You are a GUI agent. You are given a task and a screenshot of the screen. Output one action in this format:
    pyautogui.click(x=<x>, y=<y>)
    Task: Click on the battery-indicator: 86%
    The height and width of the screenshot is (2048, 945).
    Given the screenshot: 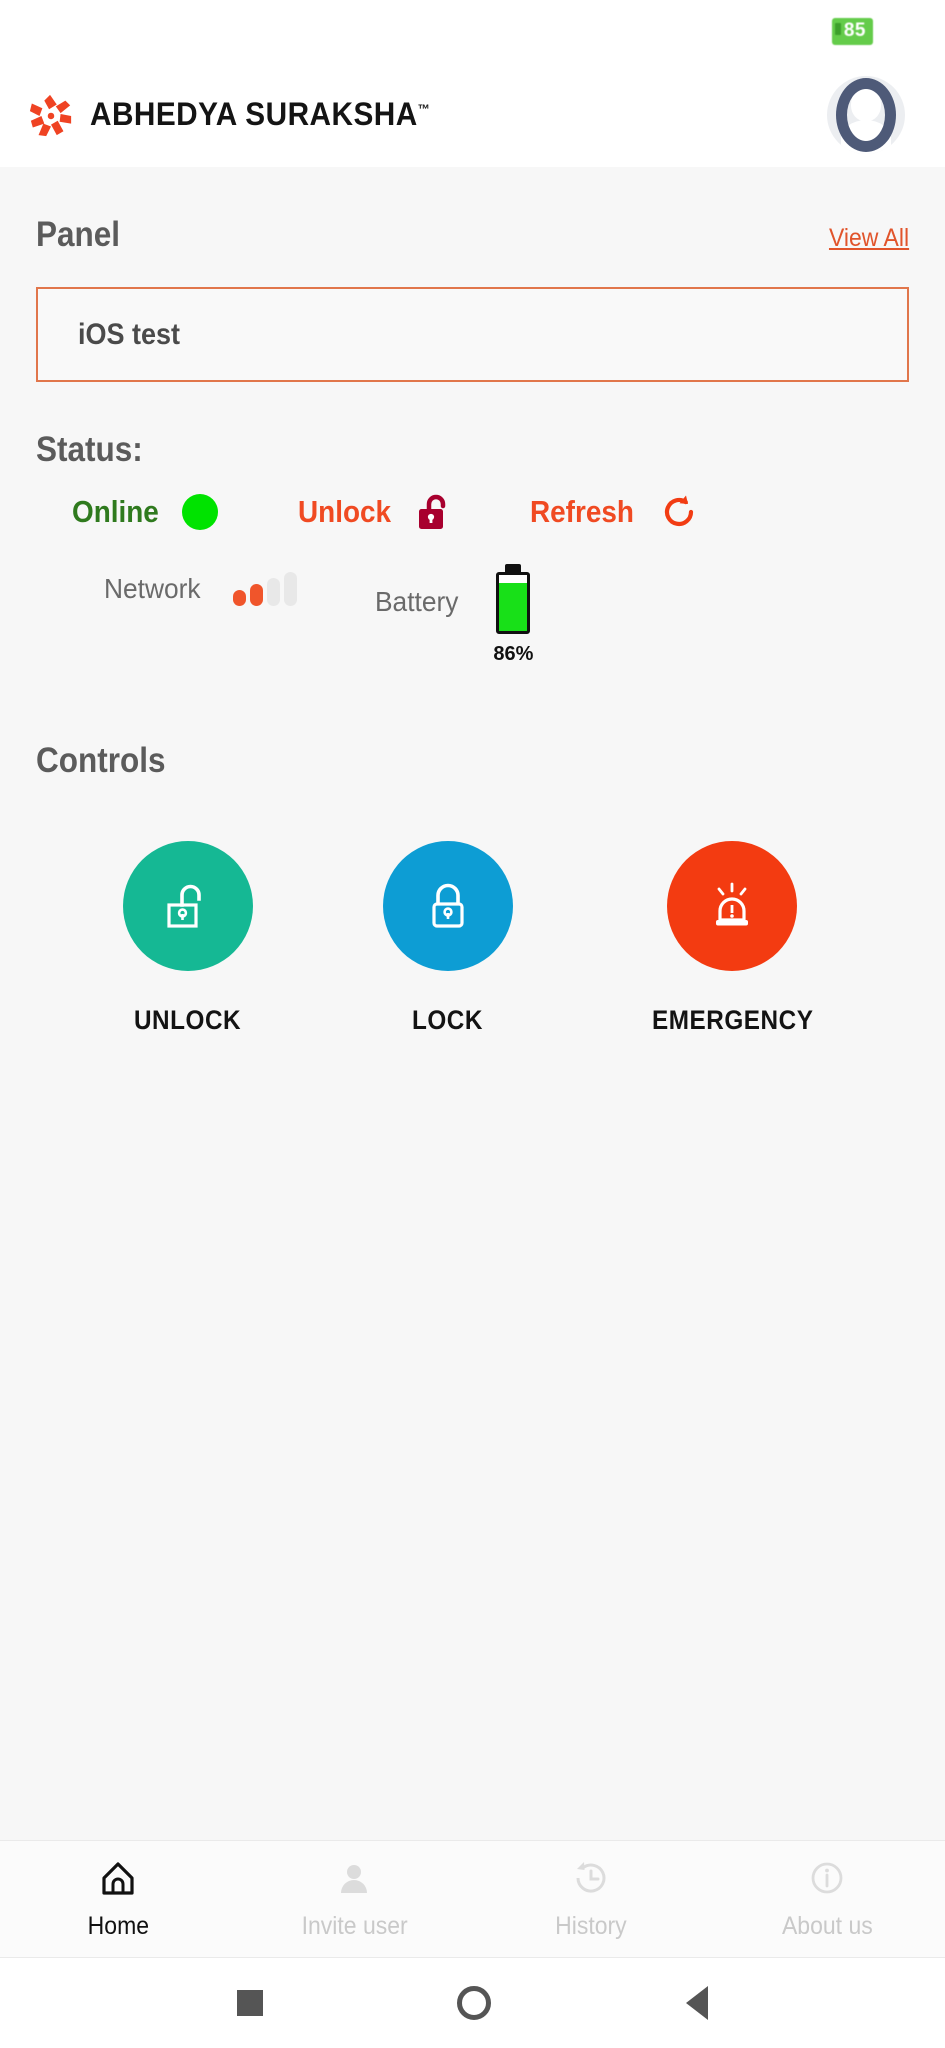 What is the action you would take?
    pyautogui.click(x=513, y=619)
    